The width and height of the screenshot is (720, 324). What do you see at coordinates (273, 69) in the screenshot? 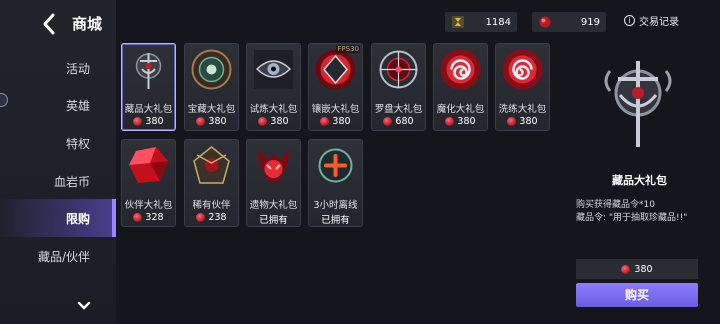
I see `trial-eye-icon` at bounding box center [273, 69].